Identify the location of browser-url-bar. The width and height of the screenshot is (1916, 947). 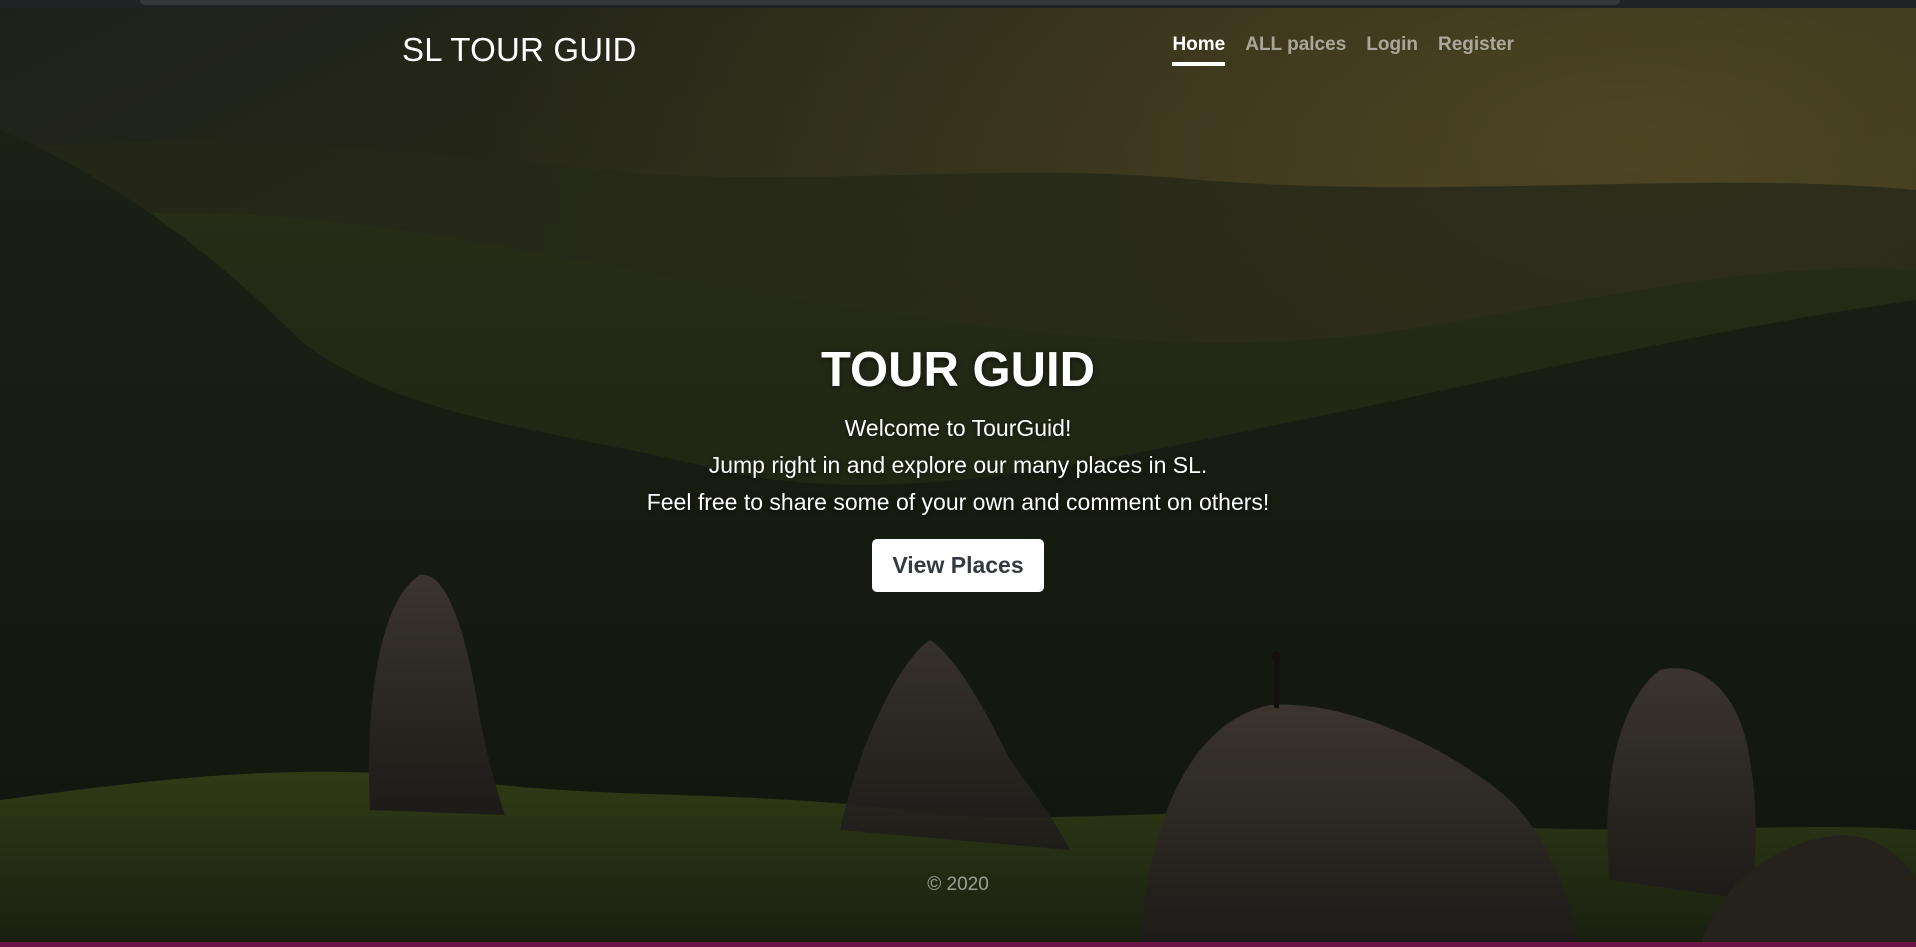
(880, 2).